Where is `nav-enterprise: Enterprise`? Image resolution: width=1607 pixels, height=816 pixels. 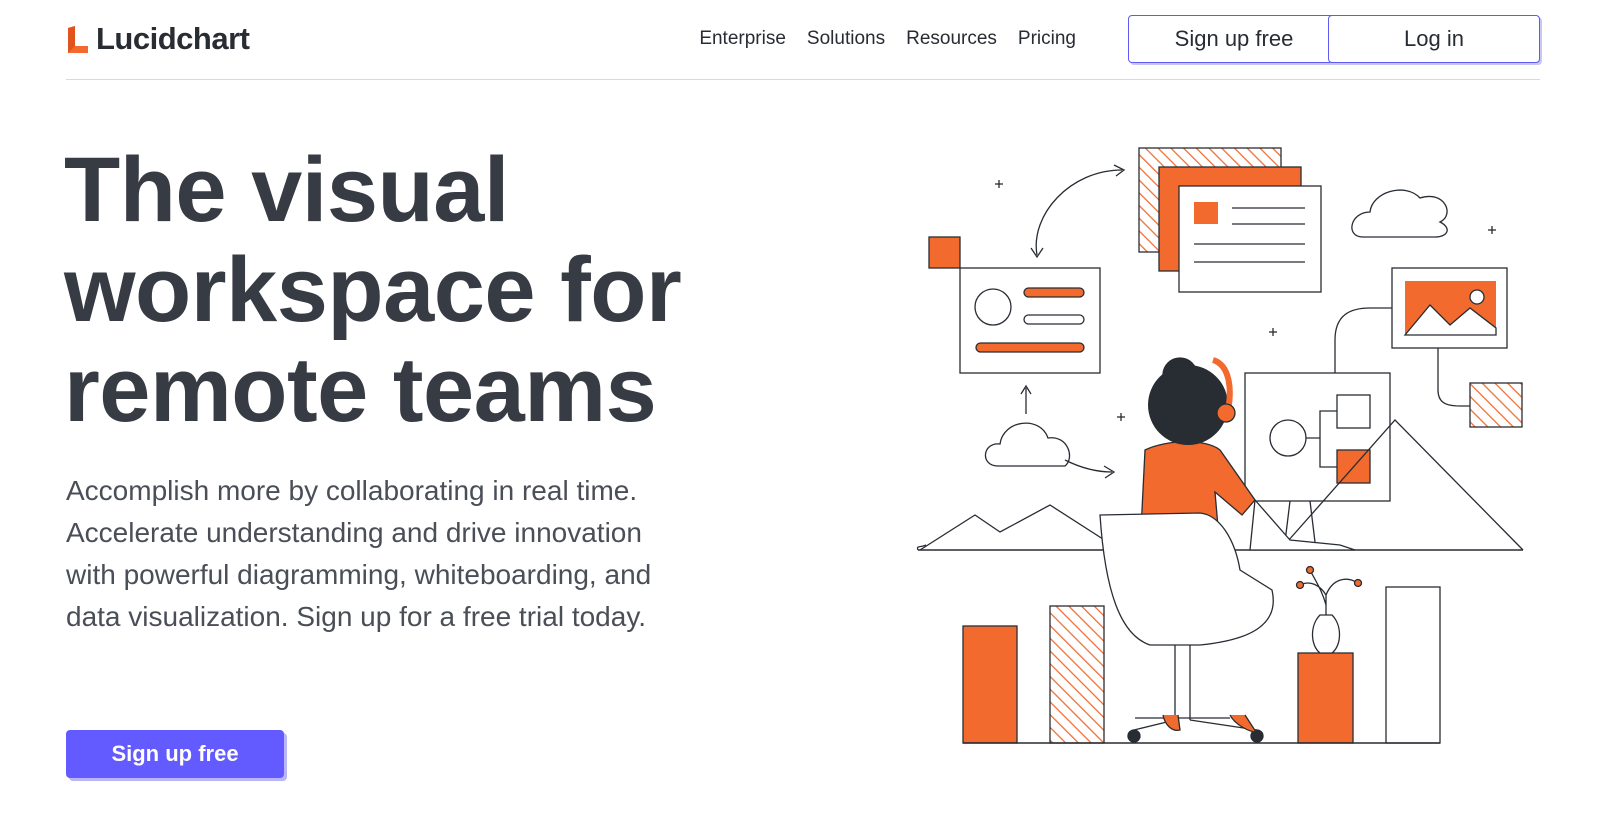
nav-enterprise: Enterprise is located at coordinates (742, 39).